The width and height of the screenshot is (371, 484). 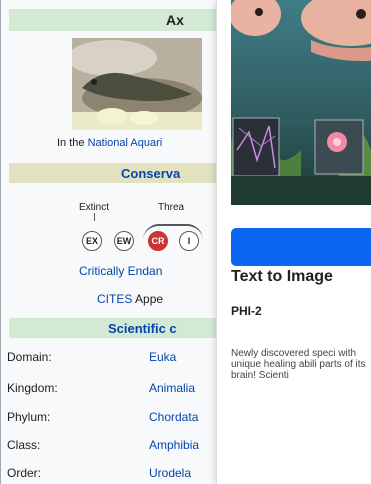 What do you see at coordinates (162, 357) in the screenshot?
I see `taxonomy-value-link: Euka` at bounding box center [162, 357].